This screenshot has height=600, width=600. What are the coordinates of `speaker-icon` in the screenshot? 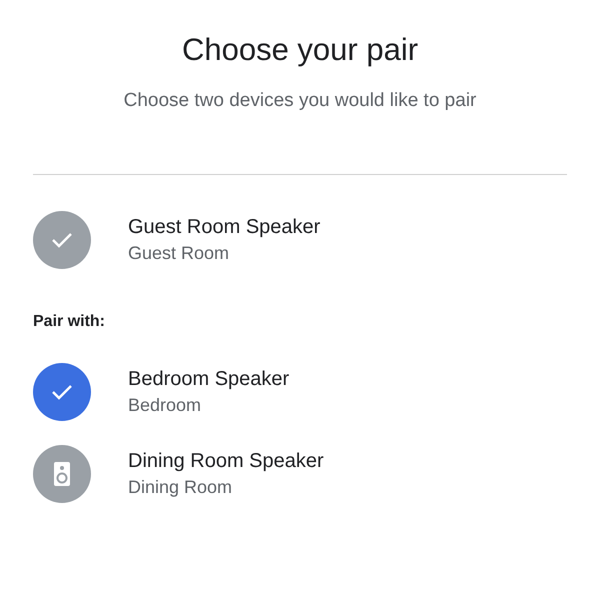 It's located at (62, 474).